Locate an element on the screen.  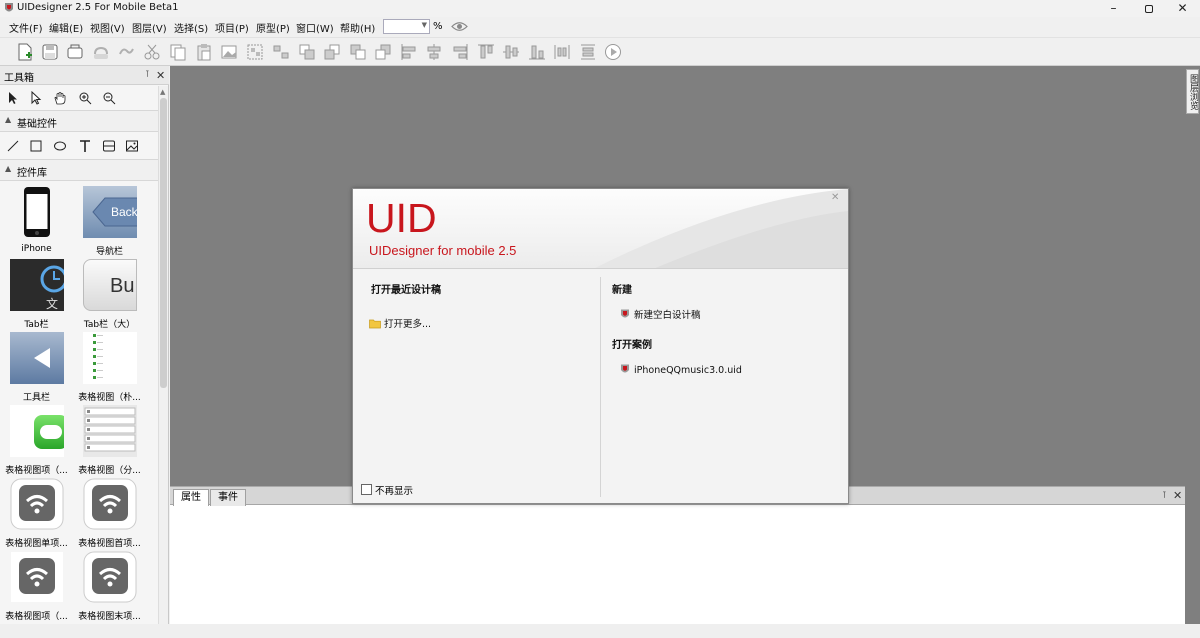
bring-front-icon is located at coordinates (307, 52).